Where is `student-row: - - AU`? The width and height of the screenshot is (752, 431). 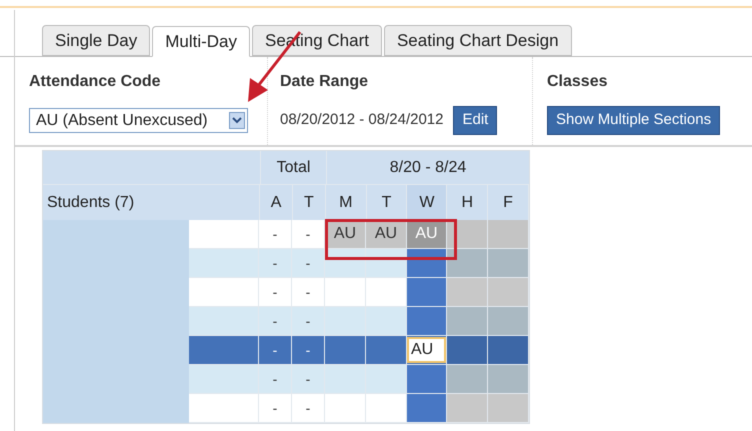 student-row: - - AU is located at coordinates (359, 350).